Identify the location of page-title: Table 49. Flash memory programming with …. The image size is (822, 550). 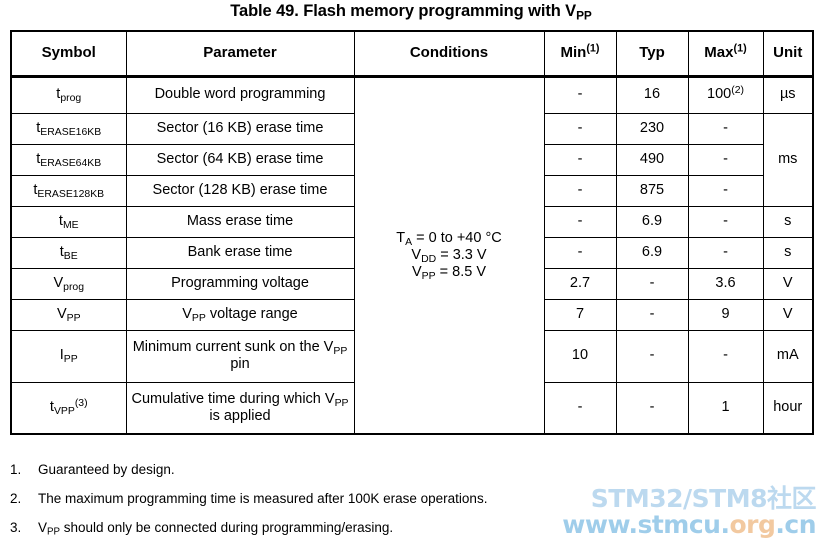
(411, 11).